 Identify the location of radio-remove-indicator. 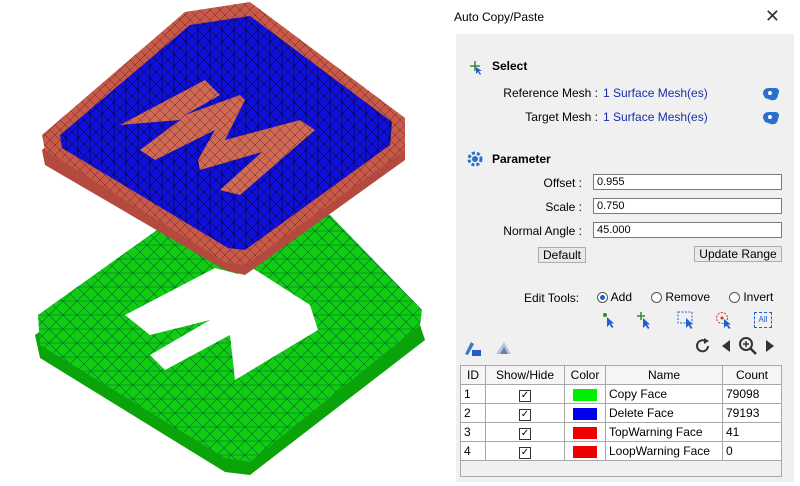
(656, 297).